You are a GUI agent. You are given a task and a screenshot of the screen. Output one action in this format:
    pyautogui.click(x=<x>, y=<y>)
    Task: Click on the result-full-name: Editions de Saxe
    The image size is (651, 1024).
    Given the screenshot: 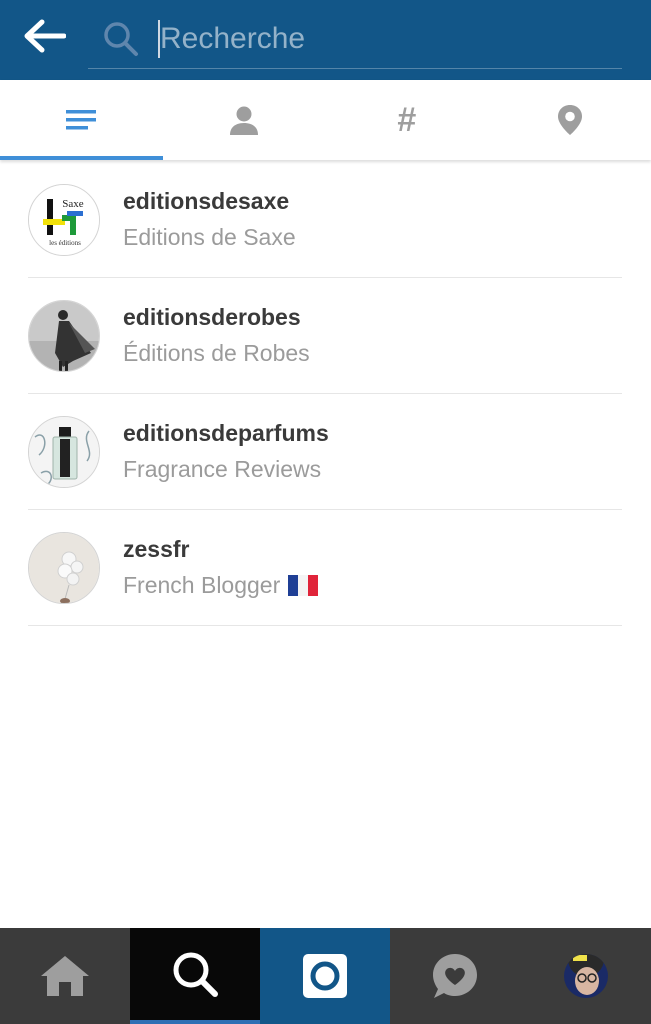 What is the action you would take?
    pyautogui.click(x=209, y=237)
    